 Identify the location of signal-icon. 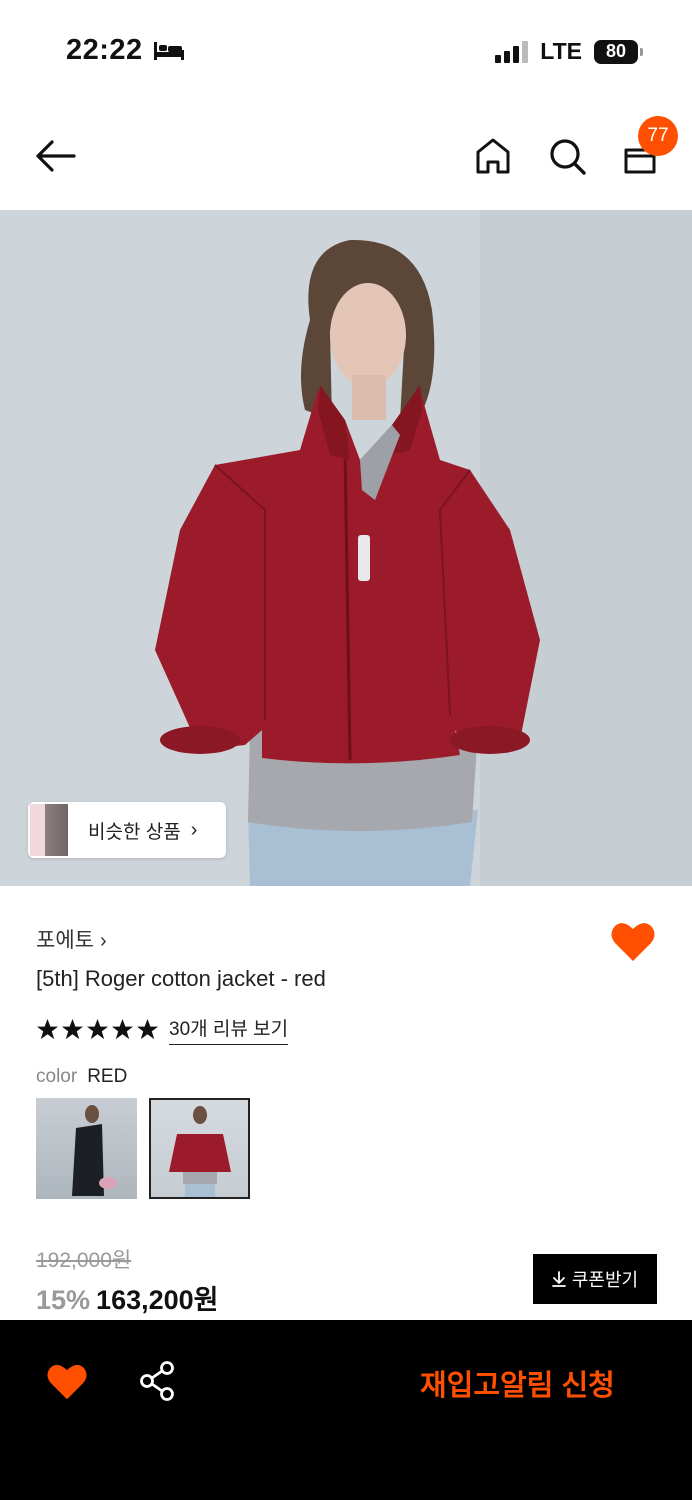
(512, 51).